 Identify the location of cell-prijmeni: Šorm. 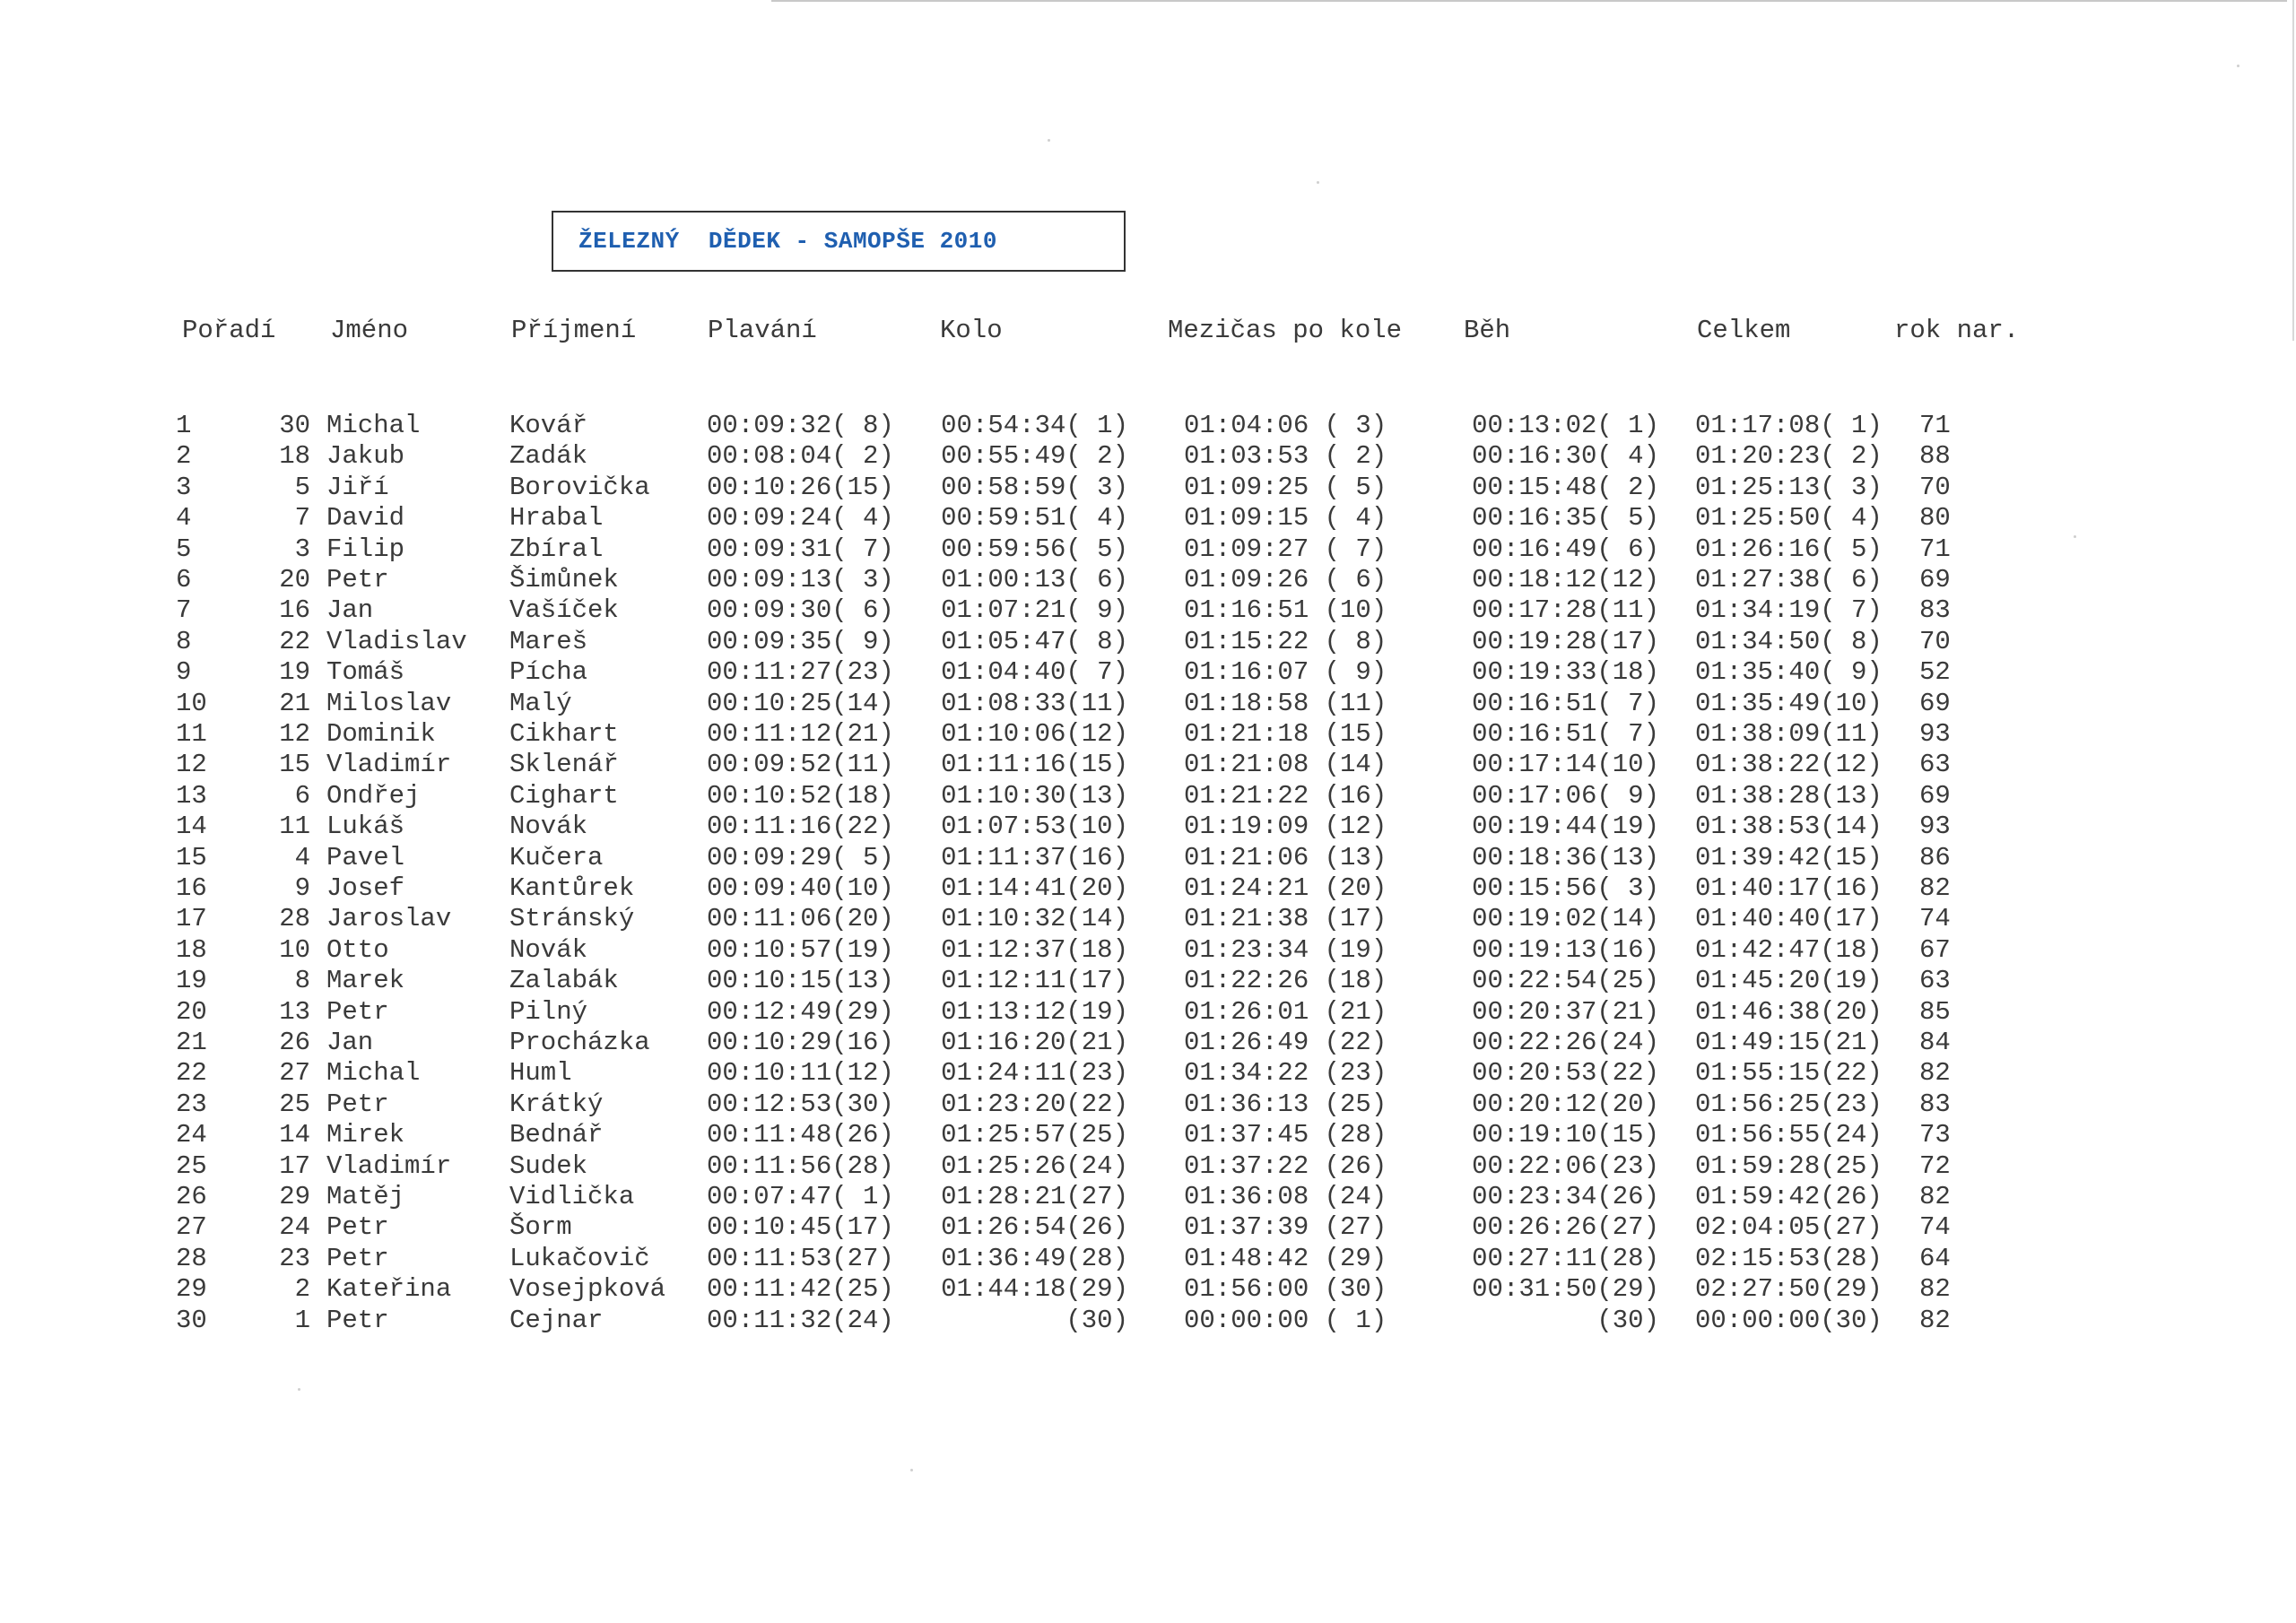
(540, 1227).